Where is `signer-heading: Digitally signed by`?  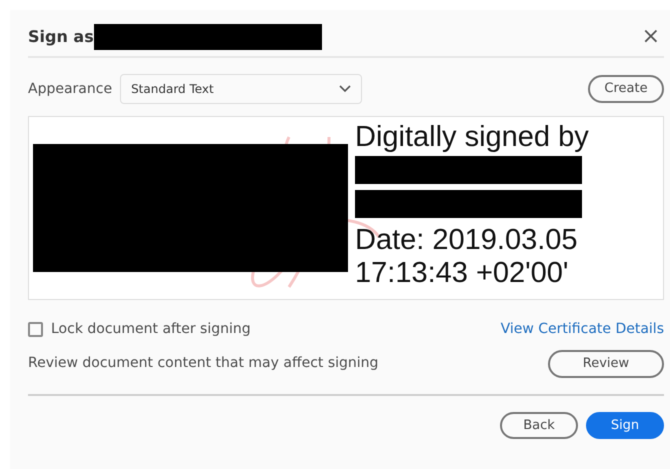 signer-heading: Digitally signed by is located at coordinates (472, 137).